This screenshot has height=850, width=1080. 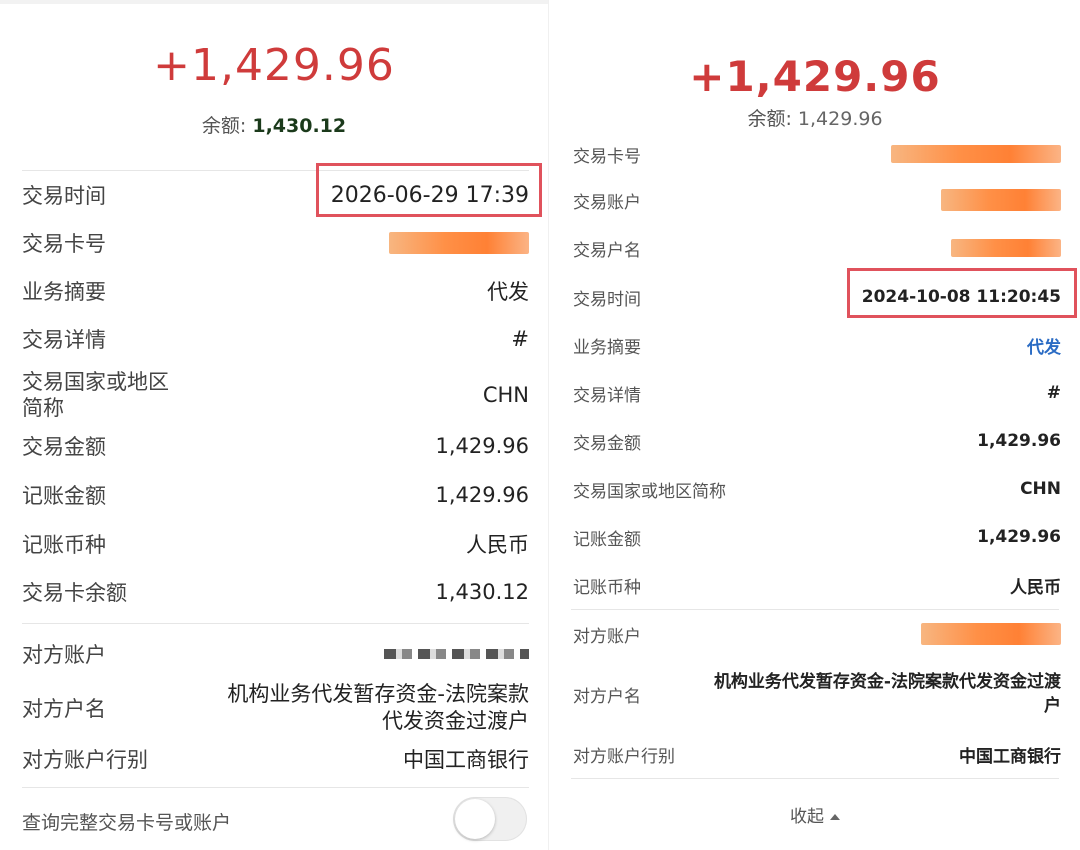 What do you see at coordinates (274, 2) in the screenshot?
I see `top-strip` at bounding box center [274, 2].